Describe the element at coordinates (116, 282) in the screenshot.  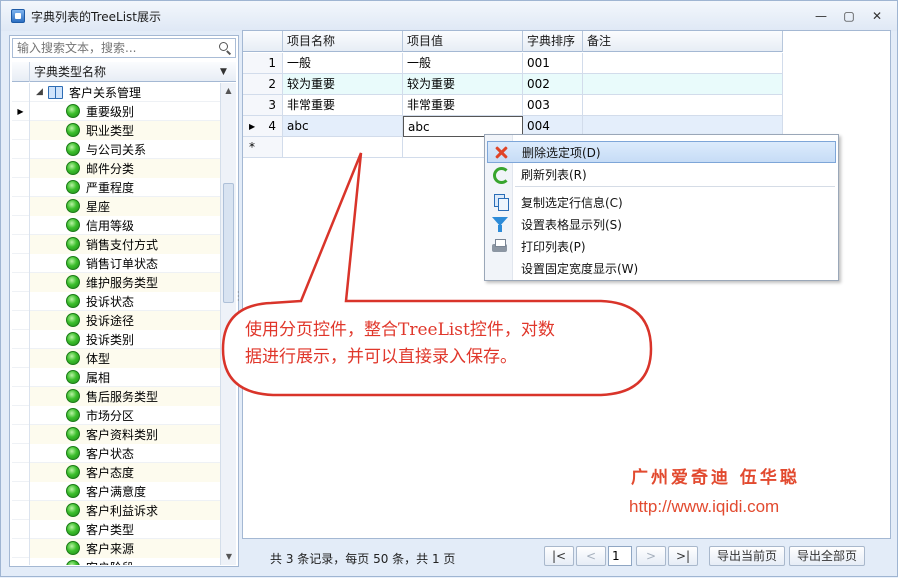
I see `tree-node: 维护服务类型` at that location.